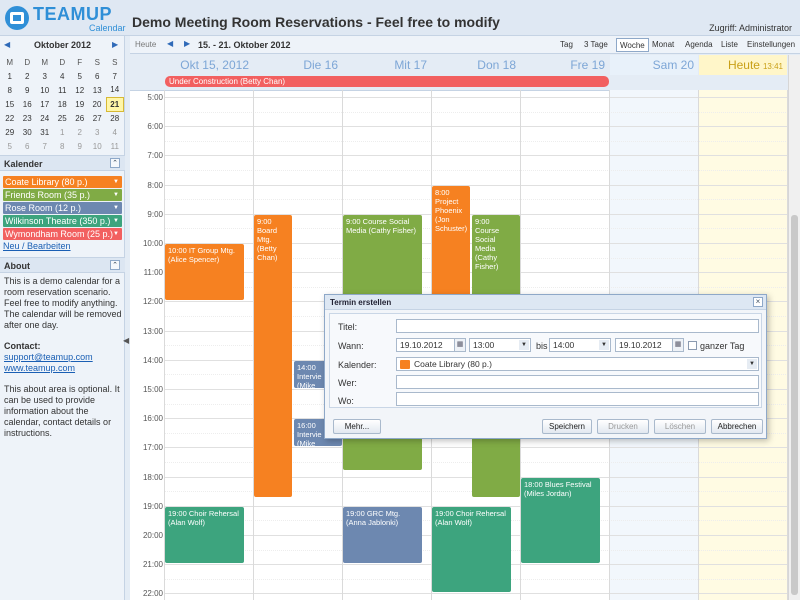 The height and width of the screenshot is (600, 800). Describe the element at coordinates (48, 357) in the screenshot. I see `support-email-link: support@teamup.com` at that location.